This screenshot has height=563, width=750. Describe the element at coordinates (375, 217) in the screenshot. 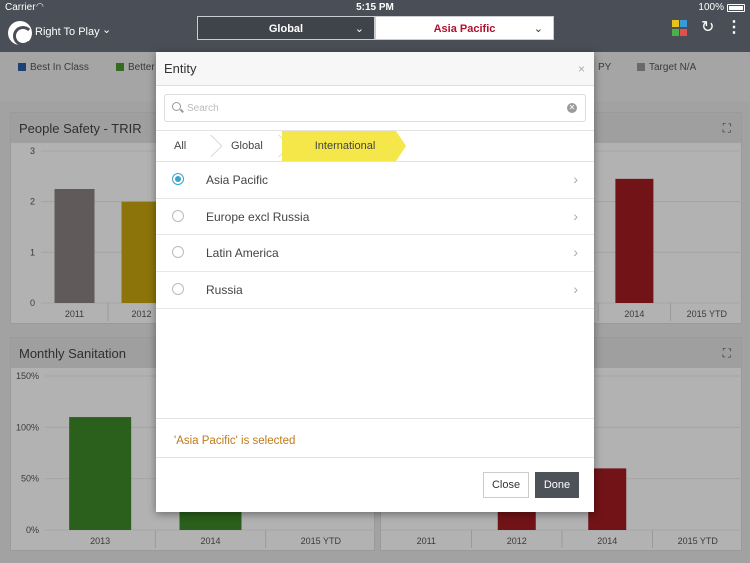

I see `list-item: Europe excl Russia ›` at that location.